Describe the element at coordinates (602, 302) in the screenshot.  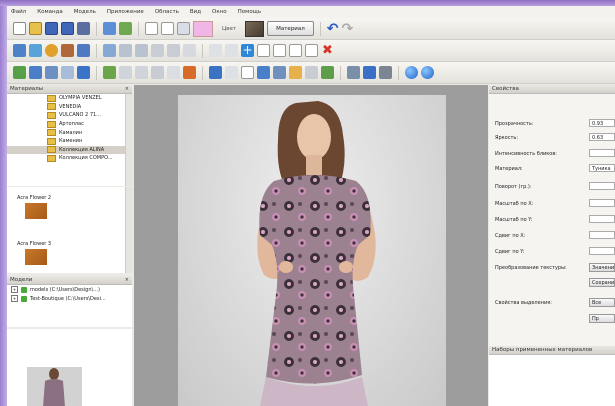
I see `select-all-button: Все` at that location.